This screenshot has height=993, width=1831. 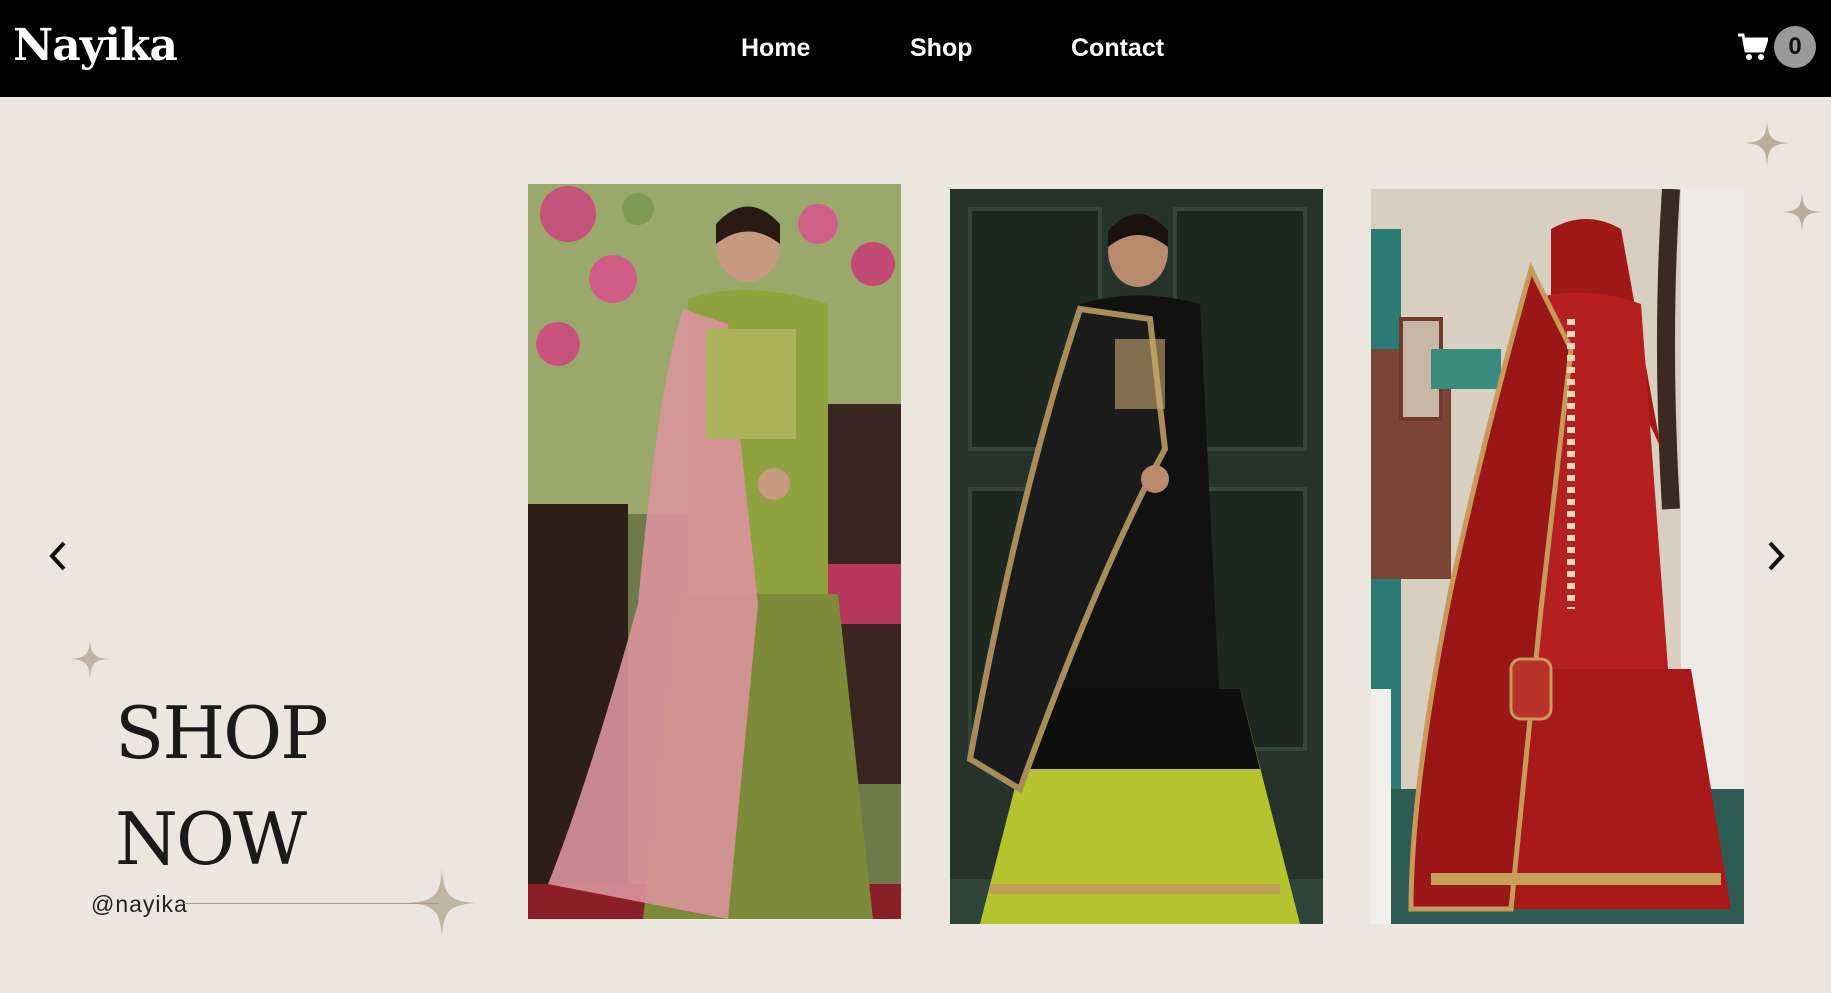 What do you see at coordinates (139, 904) in the screenshot?
I see `social-handle: @nayika` at bounding box center [139, 904].